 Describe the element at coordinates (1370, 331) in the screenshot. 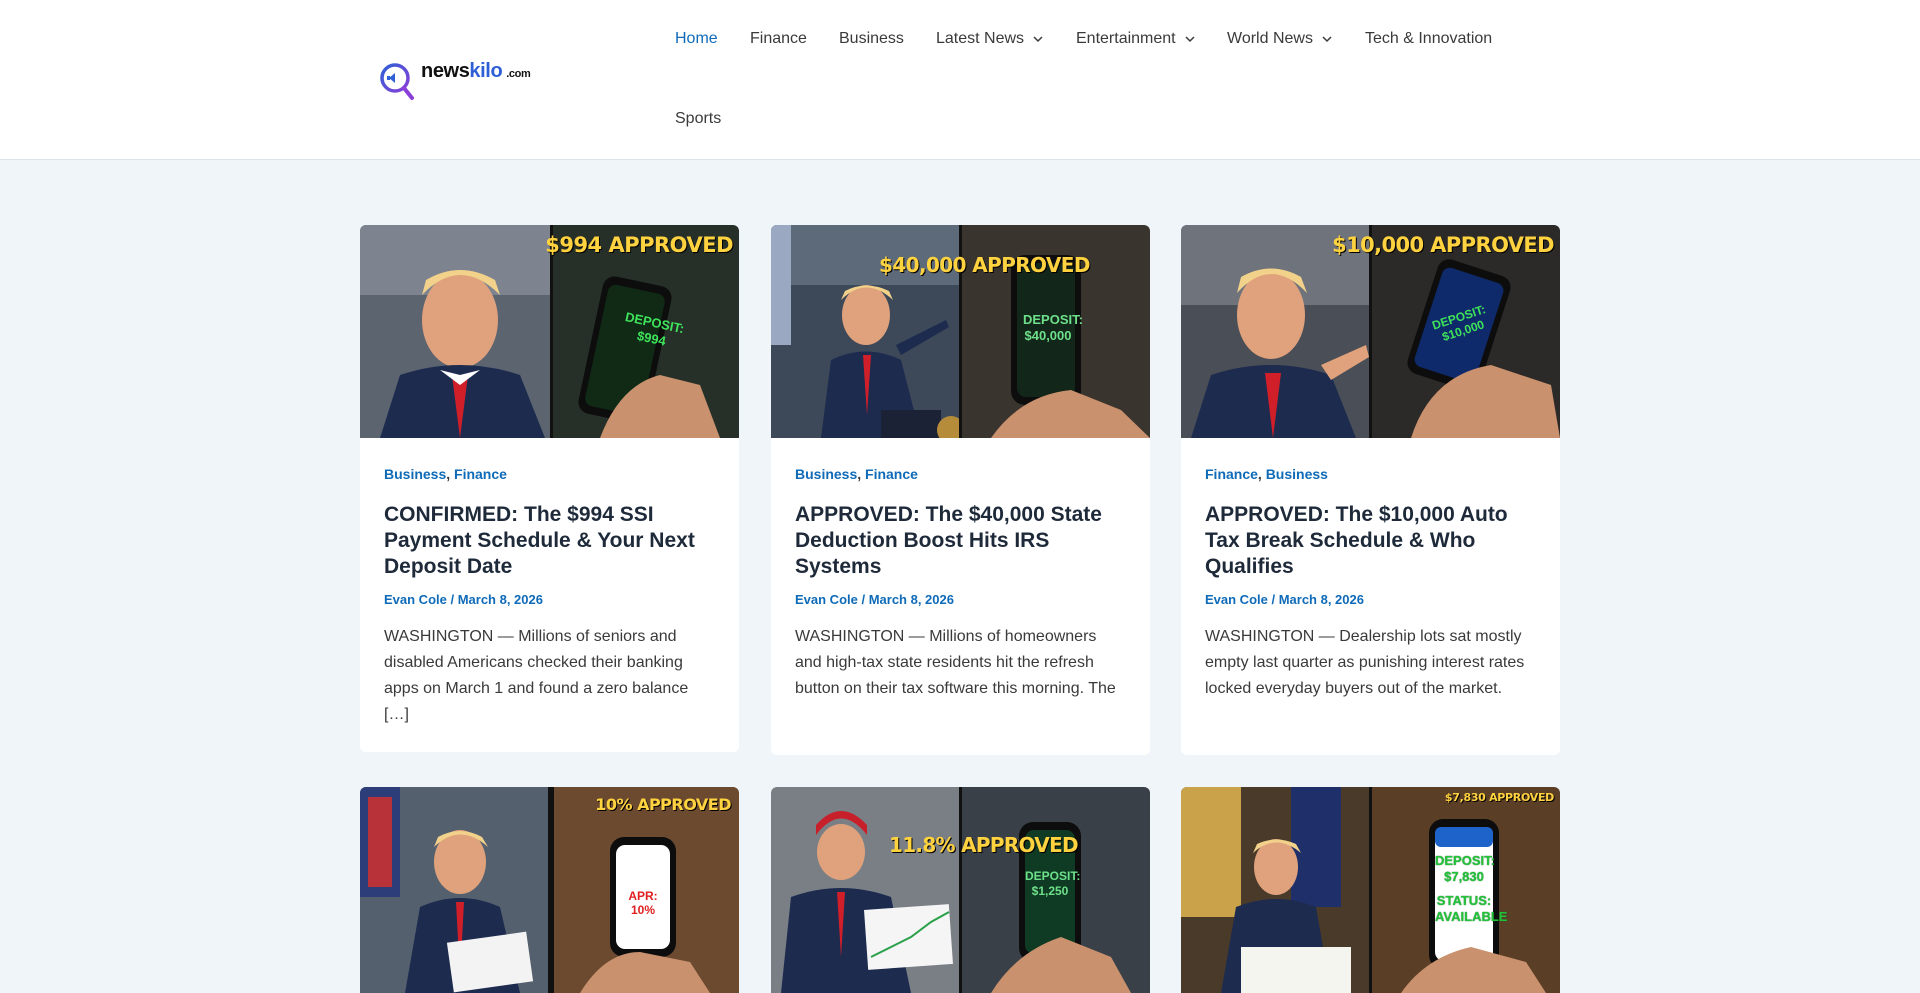

I see `post-thumbnail: $10,000 APPROVED DEPOSIT: $10,000` at that location.